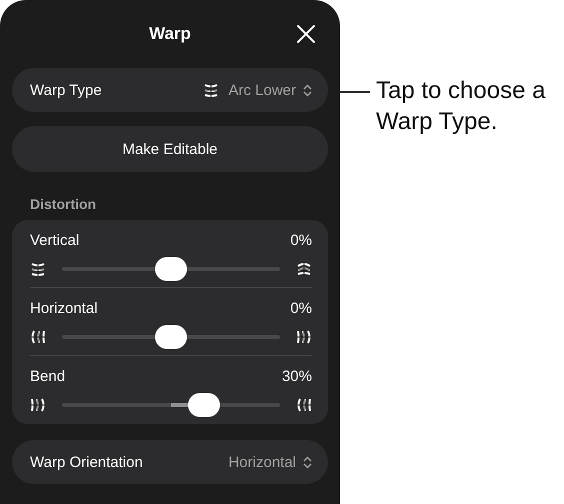 This screenshot has height=504, width=564. What do you see at coordinates (86, 462) in the screenshot?
I see `row-label: Warp Orientation` at bounding box center [86, 462].